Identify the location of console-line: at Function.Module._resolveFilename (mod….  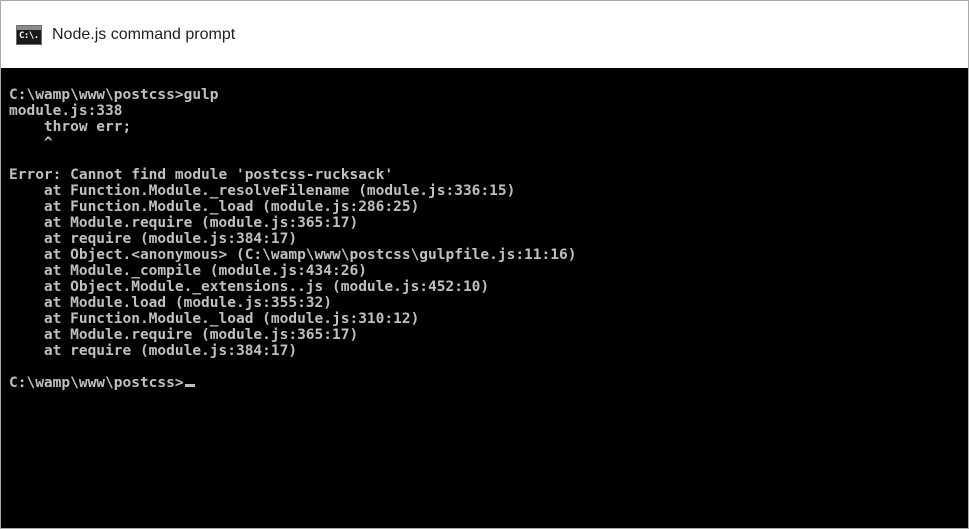
(262, 191).